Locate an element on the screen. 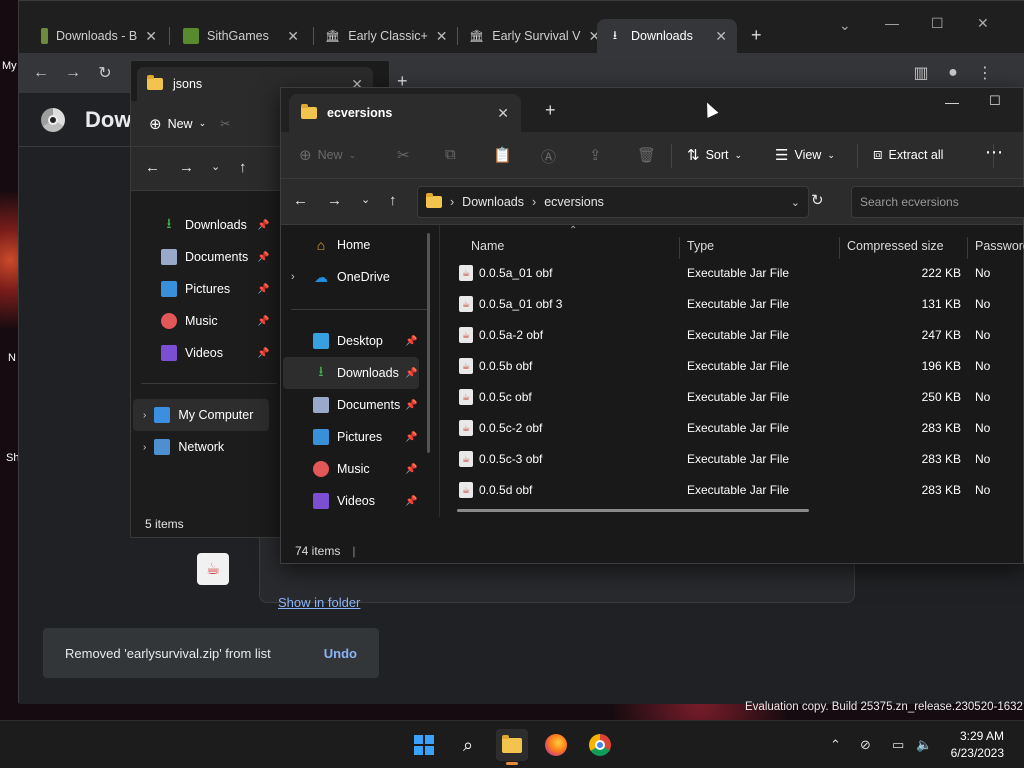  nav-item-onedrive: › ☁ OneDrive is located at coordinates (366, 277).